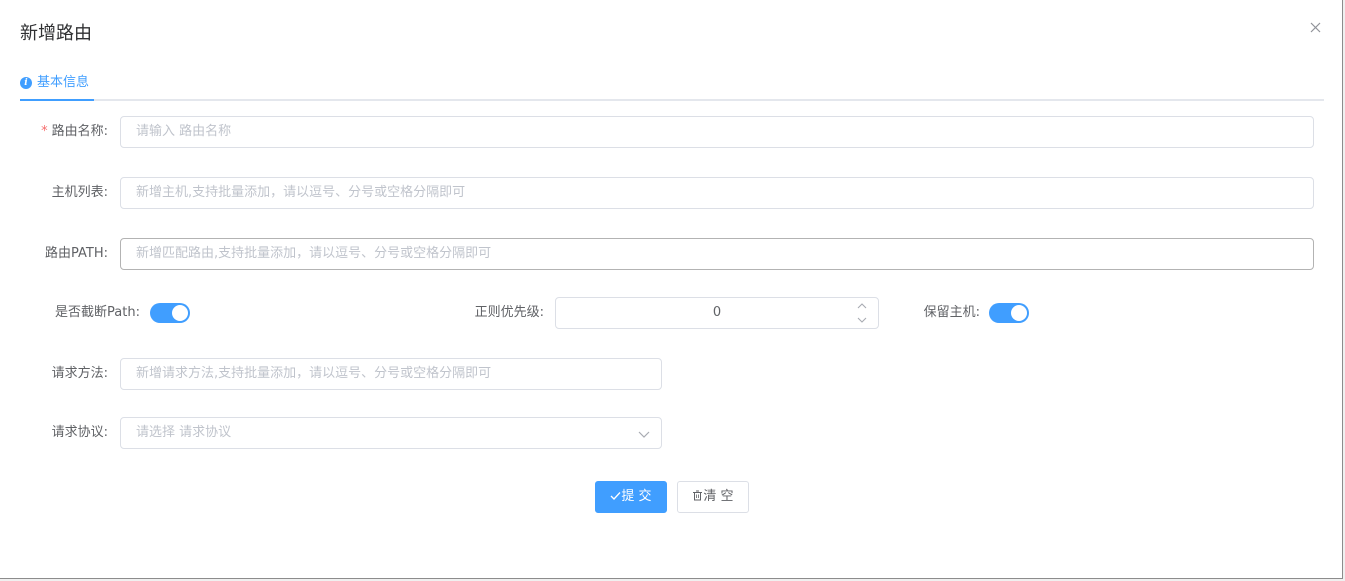 Image resolution: width=1345 pixels, height=581 pixels. Describe the element at coordinates (509, 312) in the screenshot. I see `regex-priority-label: 正则优先级:` at that location.